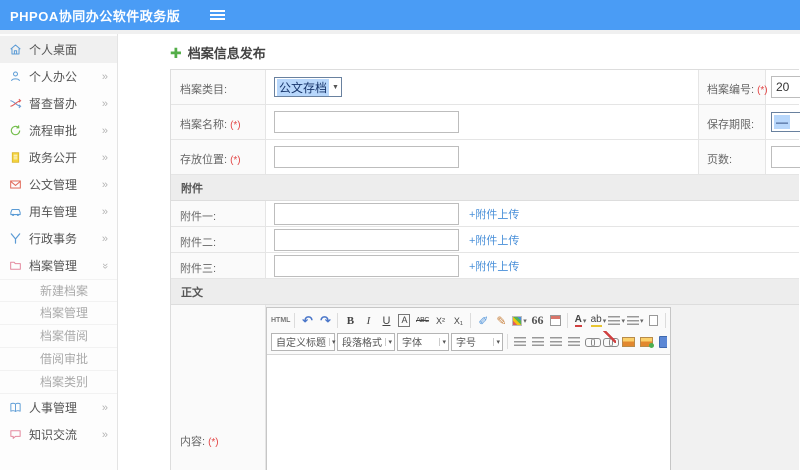  I want to click on subscript-button: X₁, so click(458, 321).